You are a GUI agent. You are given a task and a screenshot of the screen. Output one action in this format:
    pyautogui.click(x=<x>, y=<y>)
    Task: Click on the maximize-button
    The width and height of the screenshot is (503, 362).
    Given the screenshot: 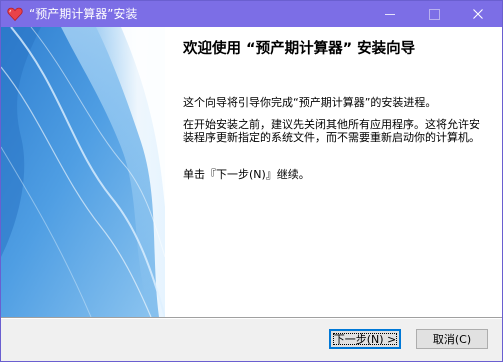 What is the action you would take?
    pyautogui.click(x=434, y=14)
    